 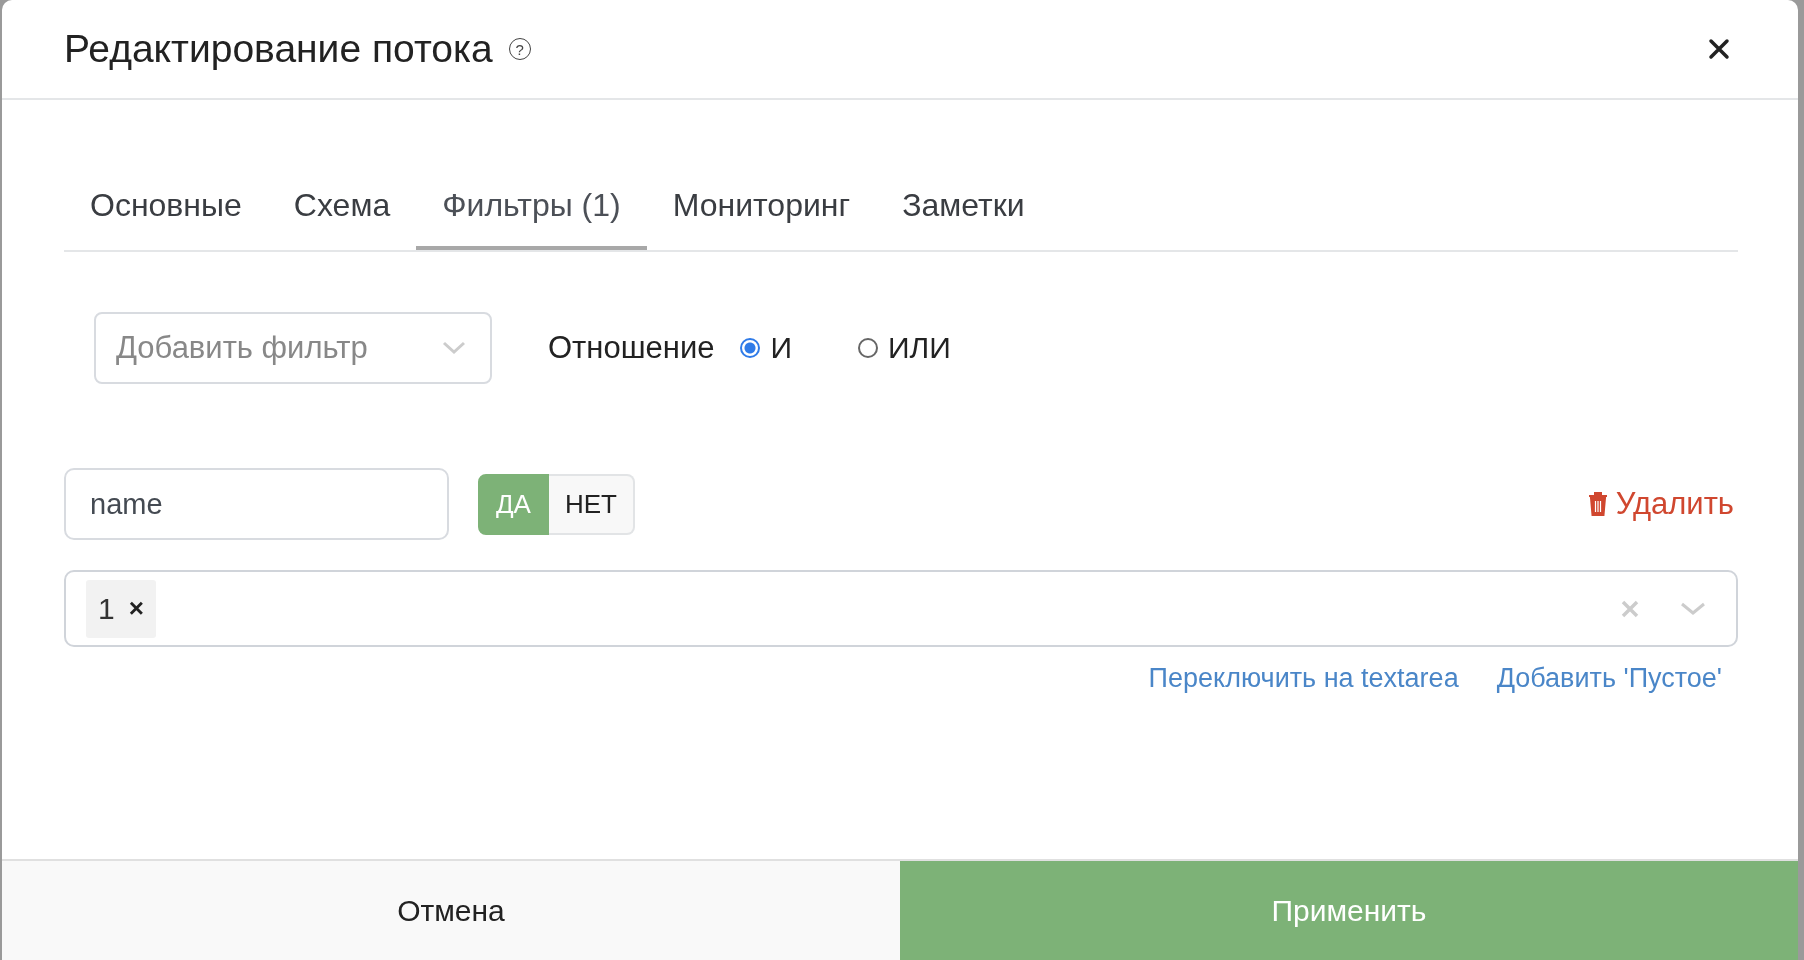 I want to click on remove-tag-button: ×, so click(x=140, y=608).